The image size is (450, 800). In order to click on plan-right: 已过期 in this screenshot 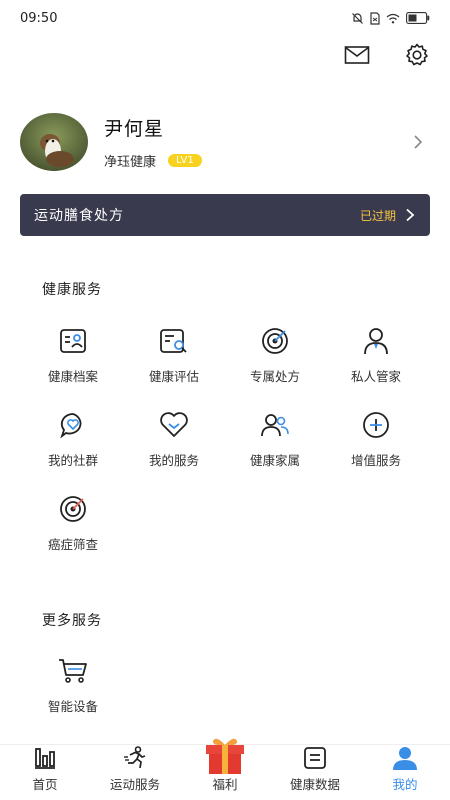, I will do `click(388, 215)`.